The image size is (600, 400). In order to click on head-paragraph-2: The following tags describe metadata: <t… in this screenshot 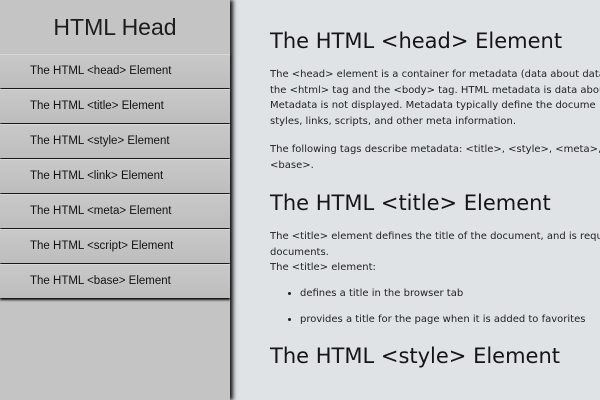, I will do `click(435, 157)`.